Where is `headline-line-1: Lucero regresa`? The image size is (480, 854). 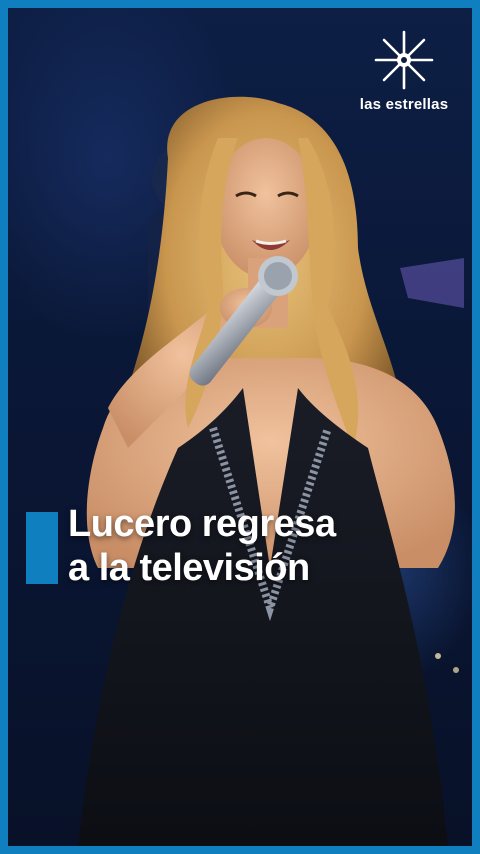 headline-line-1: Lucero regresa is located at coordinates (202, 524).